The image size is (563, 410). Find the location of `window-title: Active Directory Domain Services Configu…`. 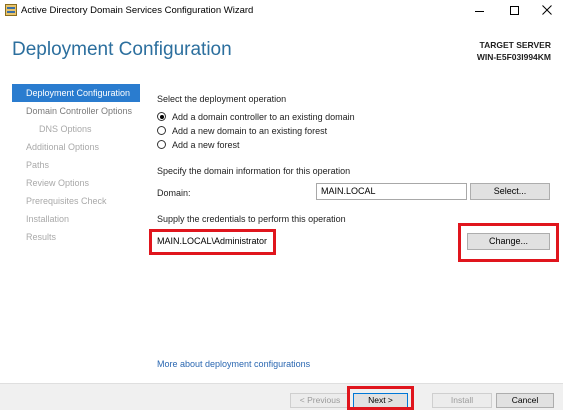

window-title: Active Directory Domain Services Configu… is located at coordinates (137, 10).